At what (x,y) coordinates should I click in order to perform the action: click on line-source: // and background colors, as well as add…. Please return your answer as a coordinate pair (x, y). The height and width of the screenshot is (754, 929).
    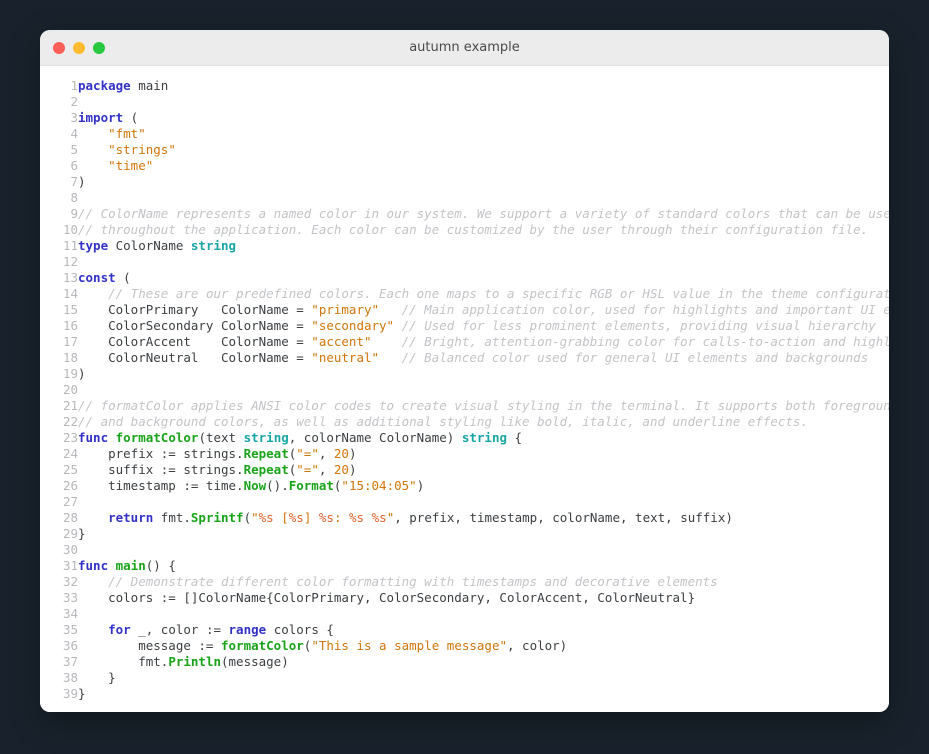
    Looking at the image, I should click on (483, 422).